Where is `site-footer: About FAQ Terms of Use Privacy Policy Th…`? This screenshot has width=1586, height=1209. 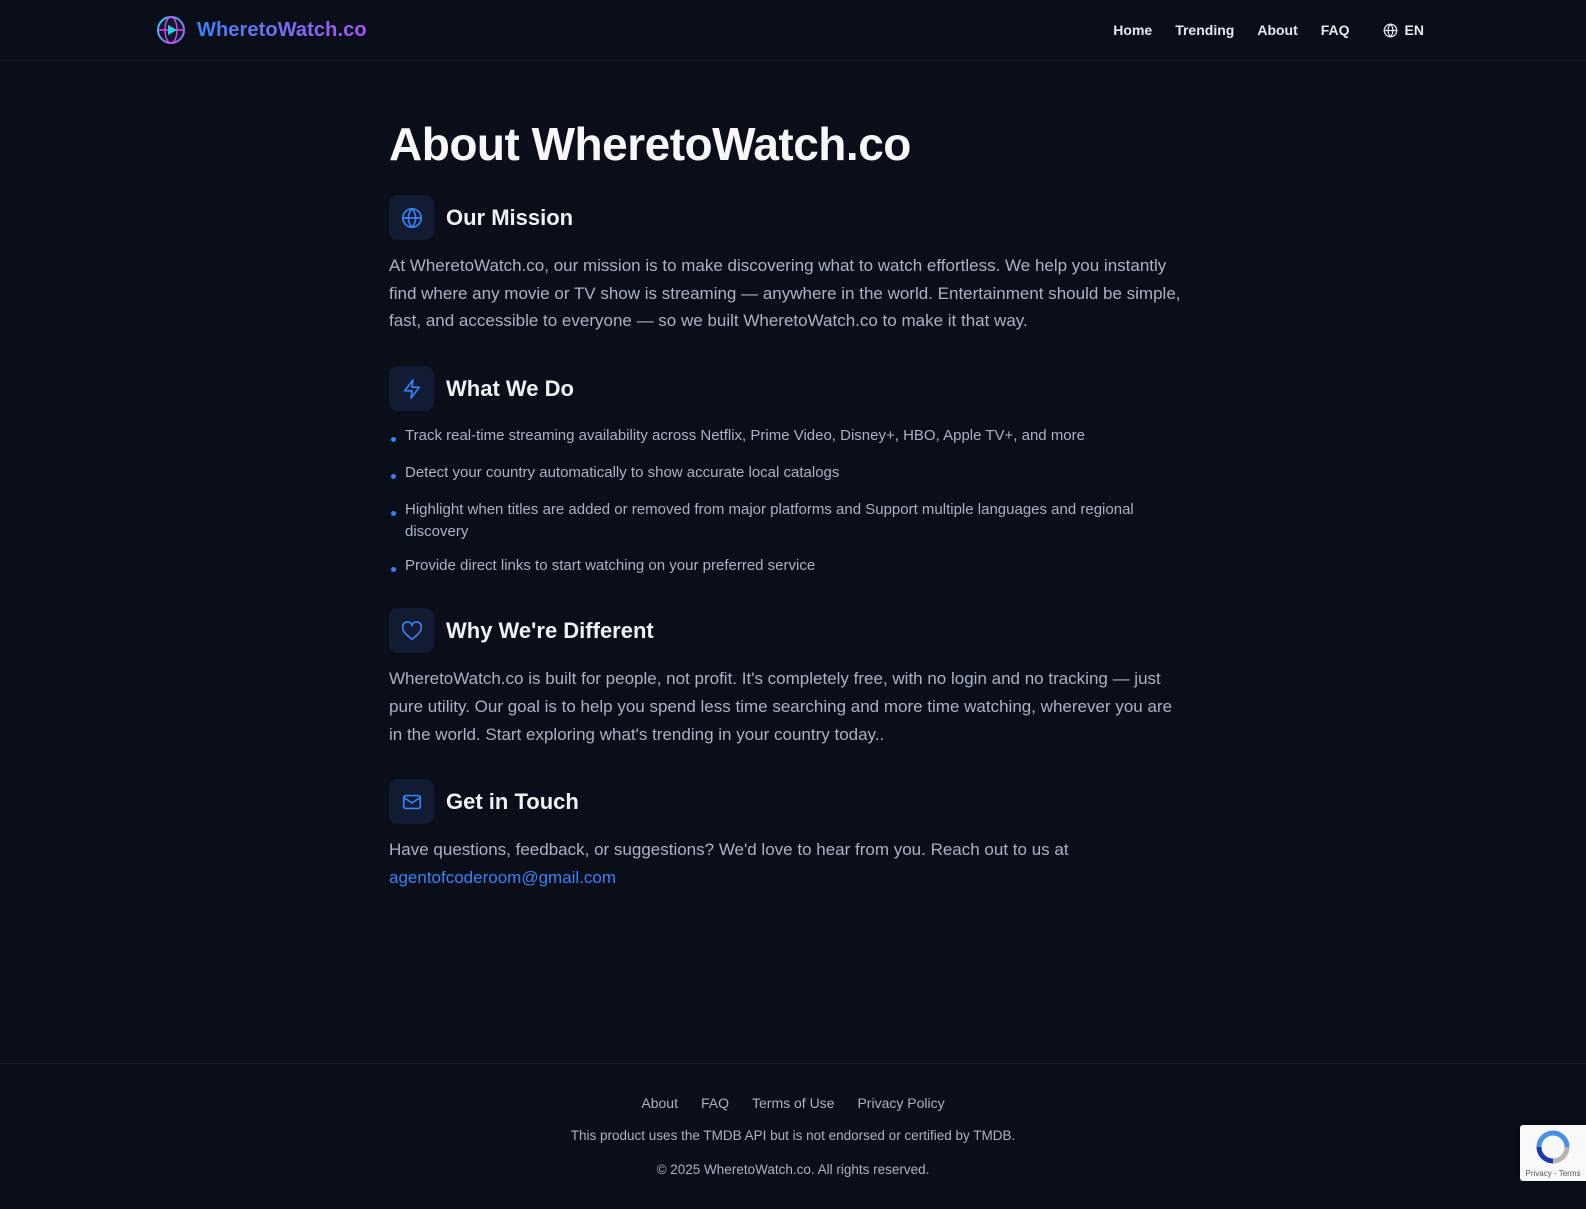 site-footer: About FAQ Terms of Use Privacy Policy Th… is located at coordinates (793, 1136).